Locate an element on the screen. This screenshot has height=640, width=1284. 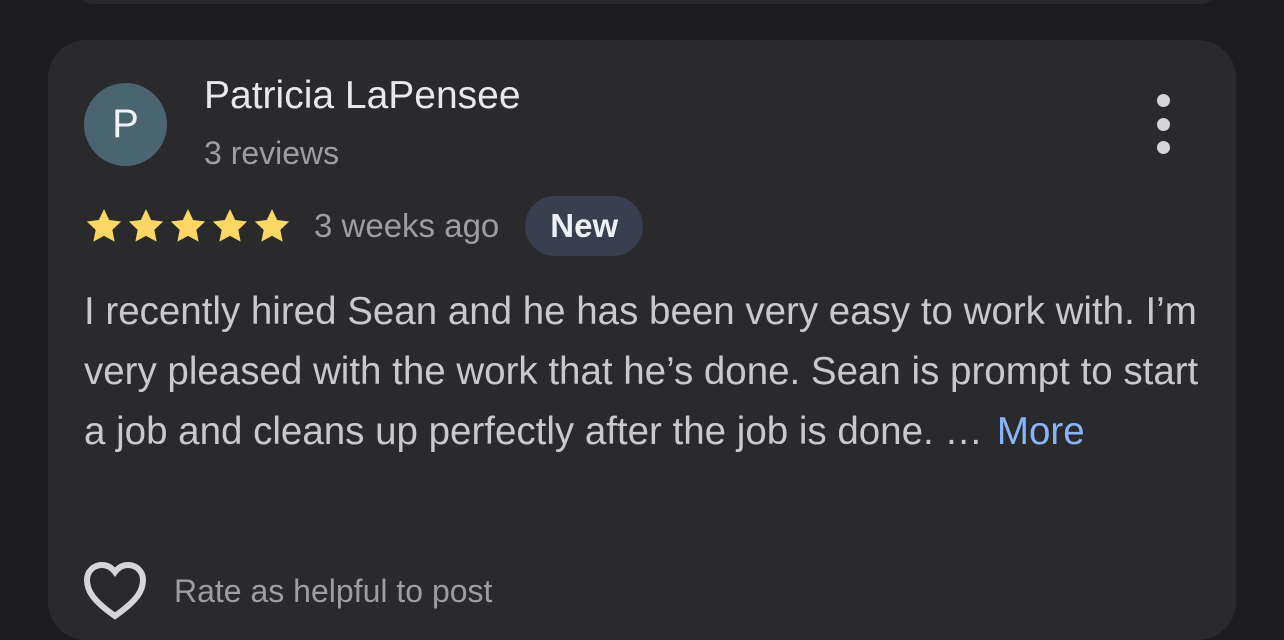
avatar: P is located at coordinates (125, 124).